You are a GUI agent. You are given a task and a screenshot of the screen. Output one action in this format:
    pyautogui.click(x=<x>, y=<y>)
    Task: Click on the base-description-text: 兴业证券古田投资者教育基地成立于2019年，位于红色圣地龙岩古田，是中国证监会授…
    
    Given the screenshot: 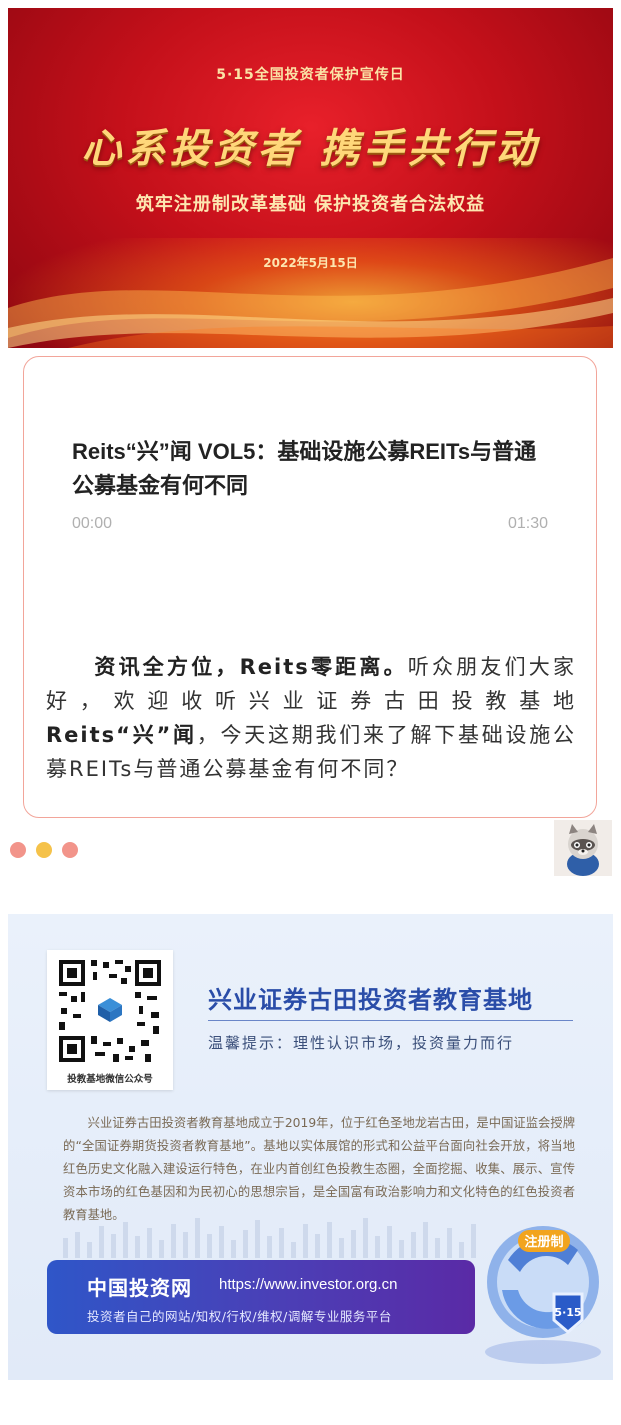 What is the action you would take?
    pyautogui.click(x=319, y=1169)
    